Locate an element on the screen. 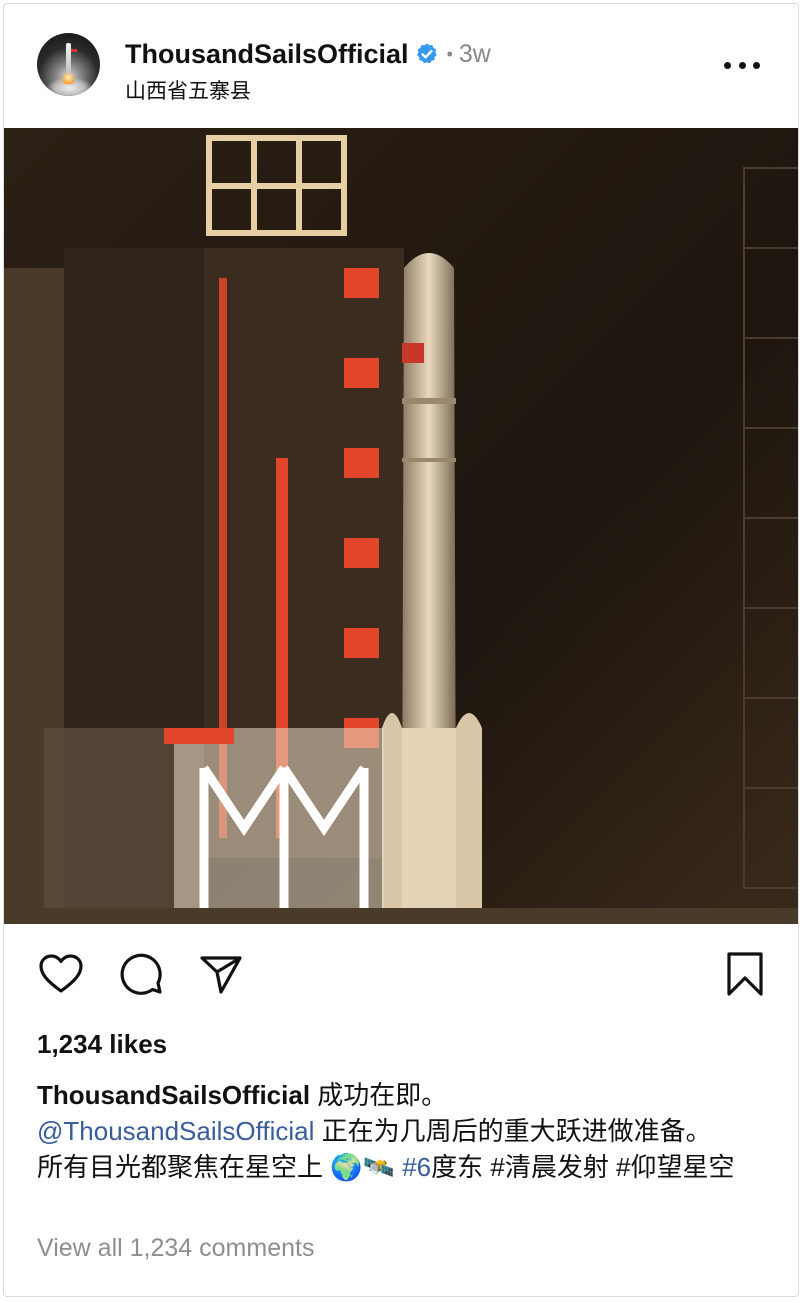  username: ThousandSailsOfficial is located at coordinates (267, 54).